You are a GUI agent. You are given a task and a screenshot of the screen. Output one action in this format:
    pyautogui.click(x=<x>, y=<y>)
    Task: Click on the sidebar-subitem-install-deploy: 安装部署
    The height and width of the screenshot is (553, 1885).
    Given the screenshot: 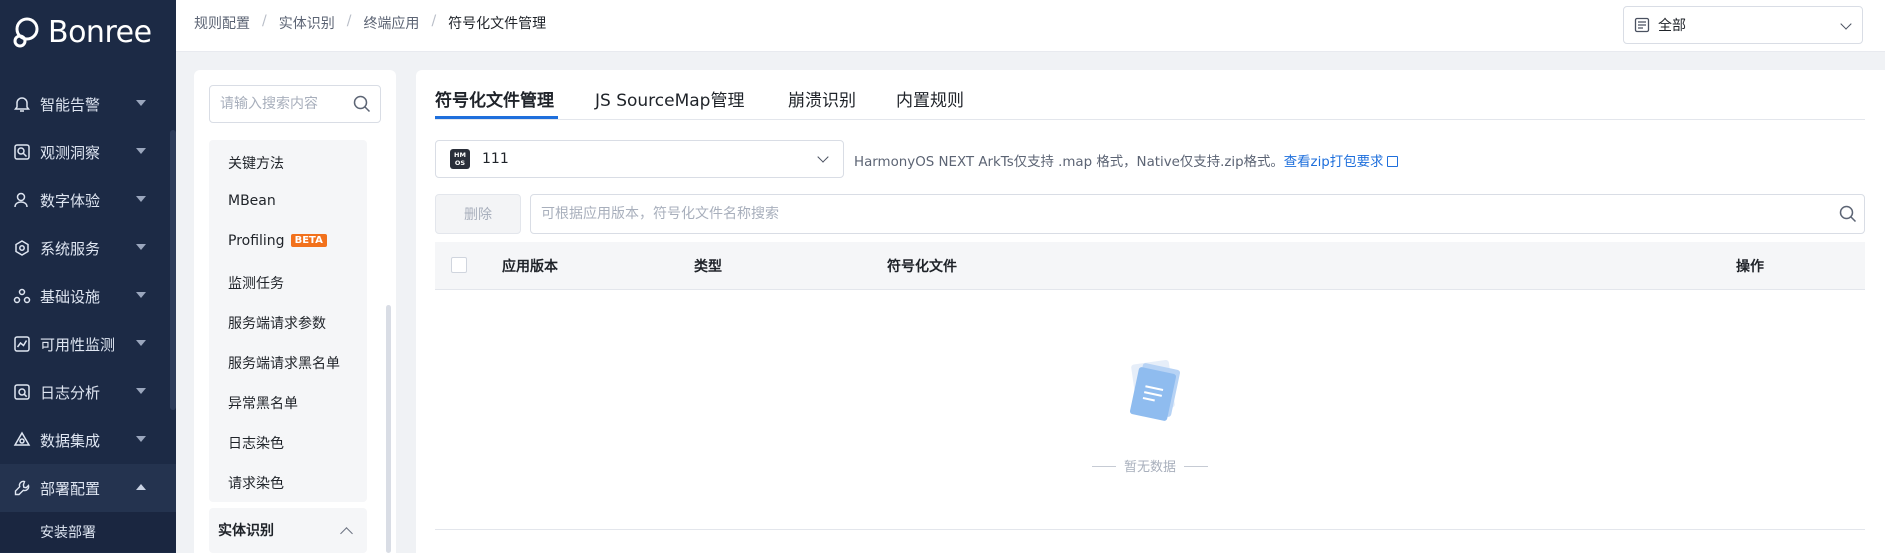 What is the action you would take?
    pyautogui.click(x=88, y=532)
    